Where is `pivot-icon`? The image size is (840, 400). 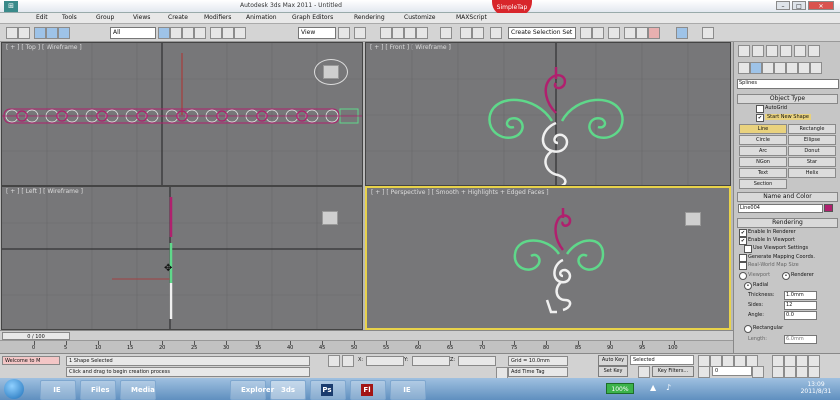
pivot-icon is located at coordinates (344, 33).